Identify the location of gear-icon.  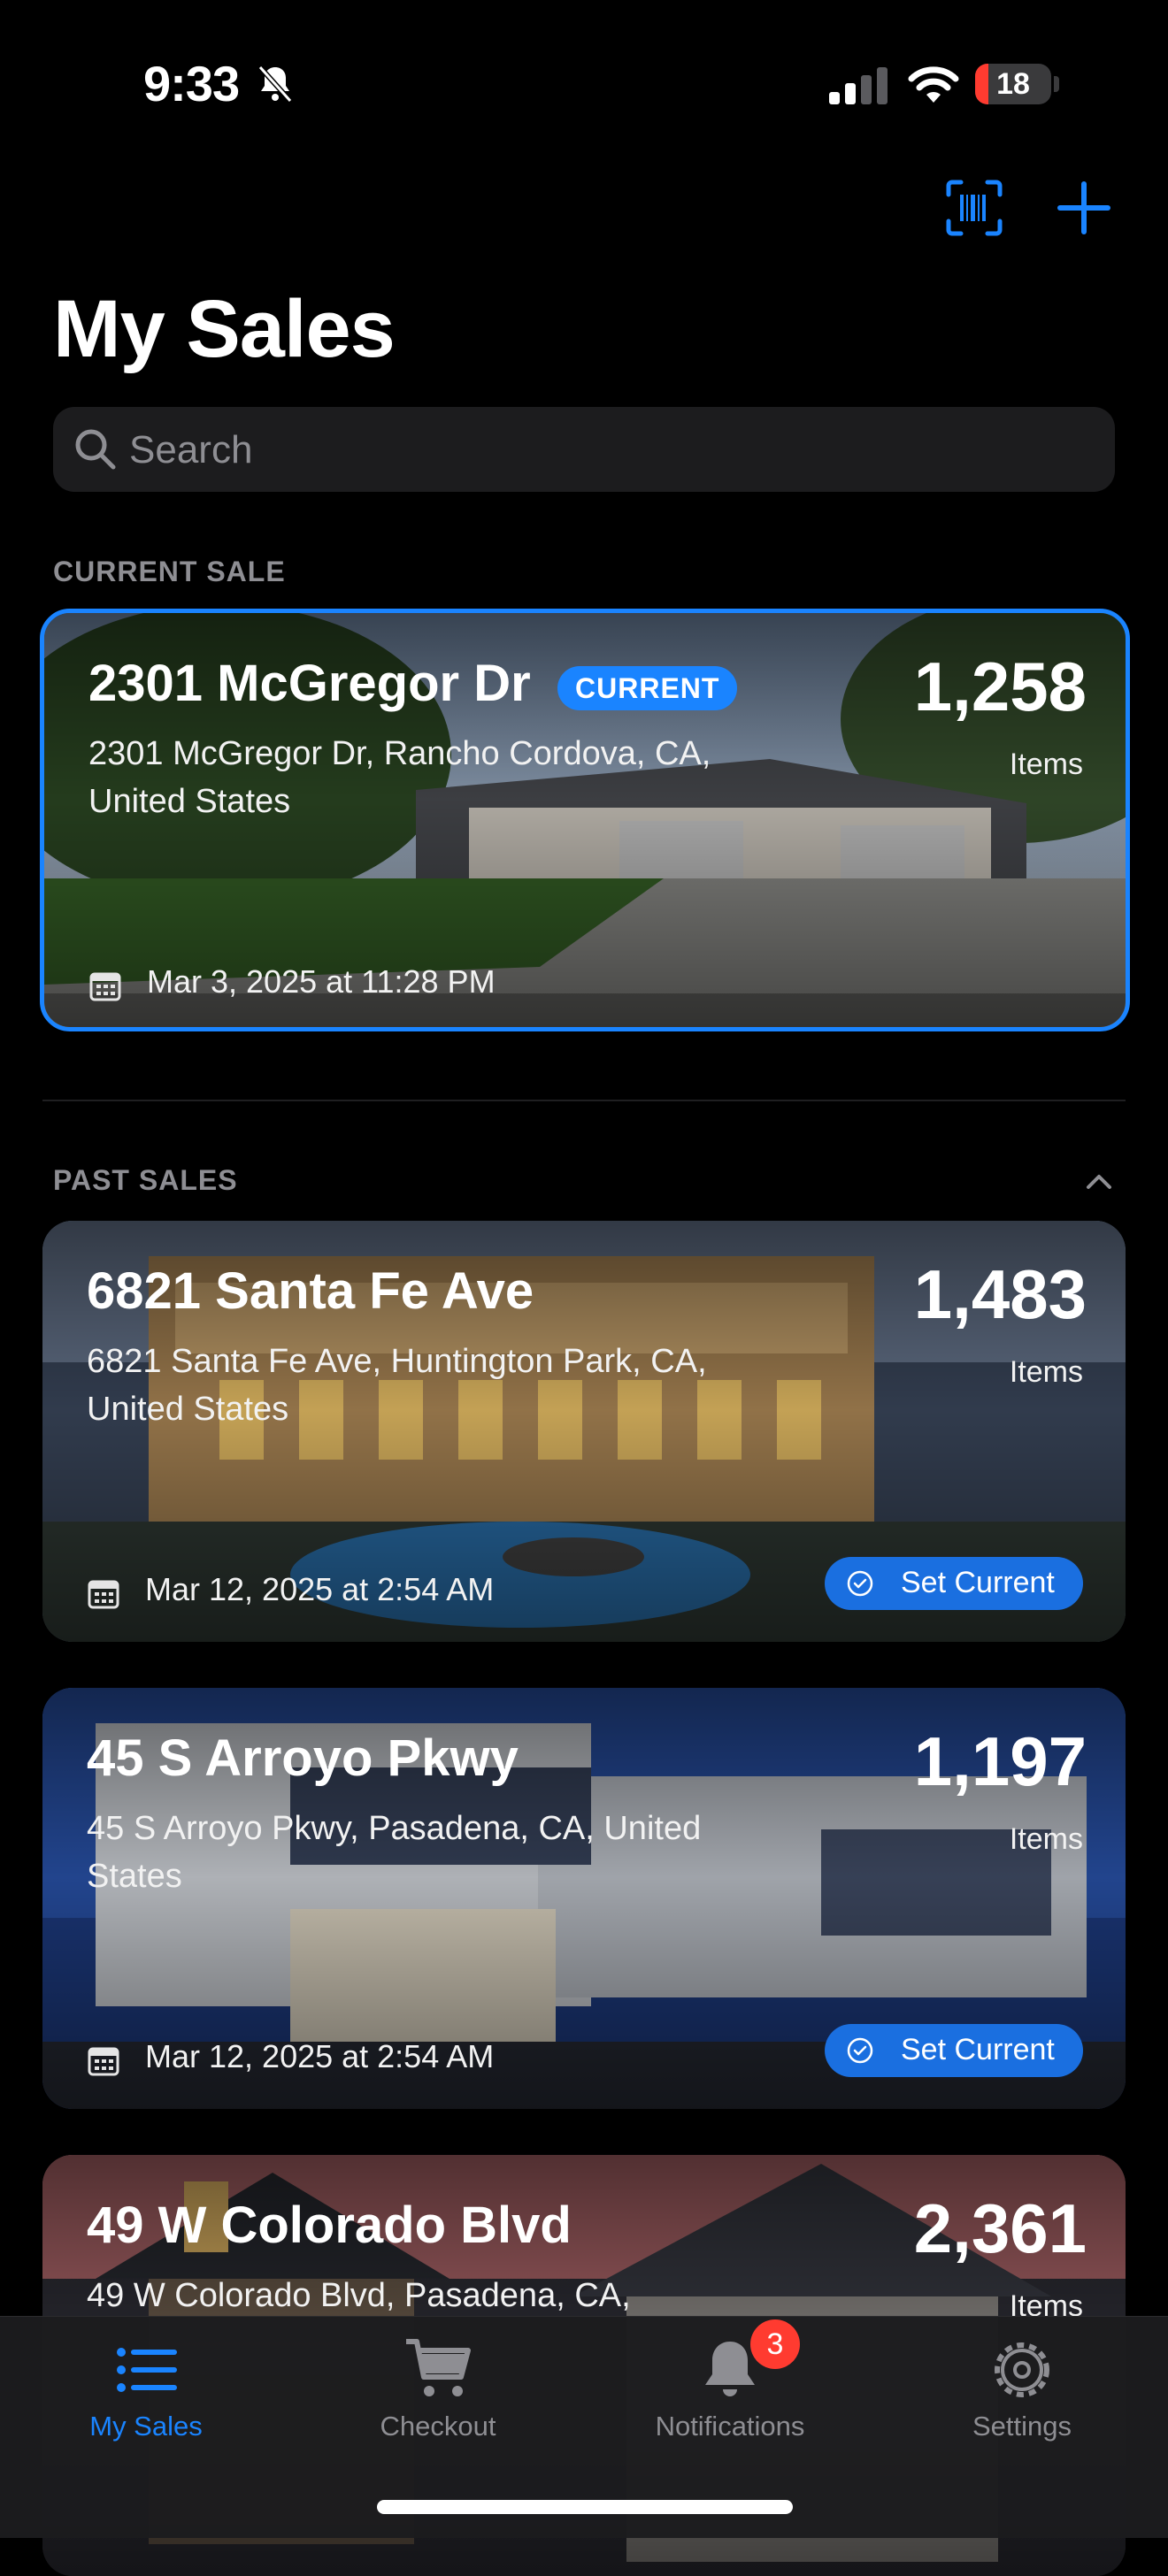
(1022, 2369).